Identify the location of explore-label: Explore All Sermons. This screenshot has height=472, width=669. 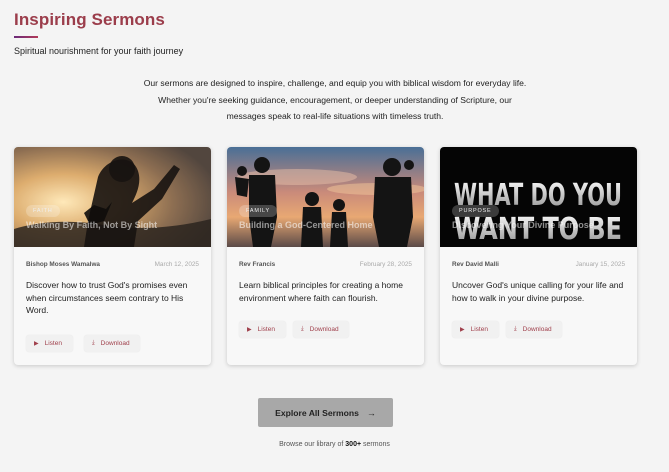
(317, 412).